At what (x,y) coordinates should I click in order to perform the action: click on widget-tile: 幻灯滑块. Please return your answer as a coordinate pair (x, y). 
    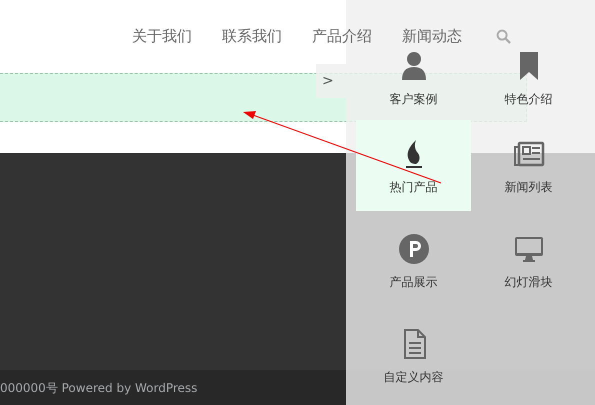
    Looking at the image, I should click on (528, 260).